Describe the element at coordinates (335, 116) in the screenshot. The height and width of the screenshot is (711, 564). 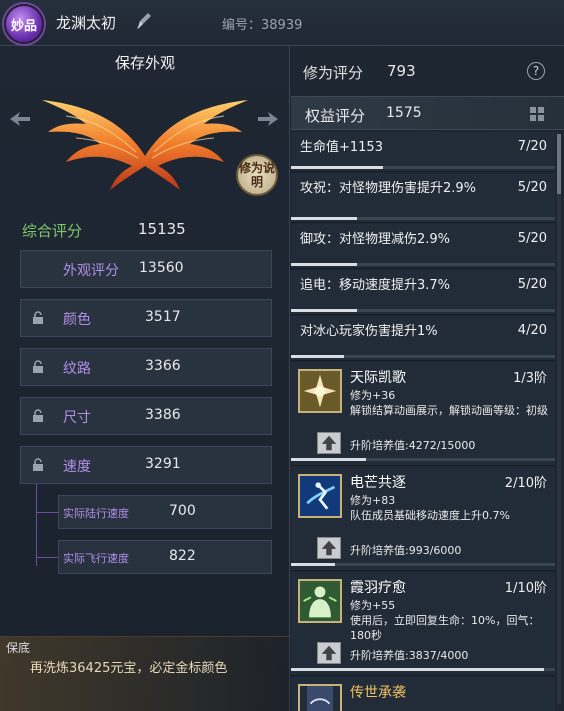
I see `rights-score-label: 权益评分` at that location.